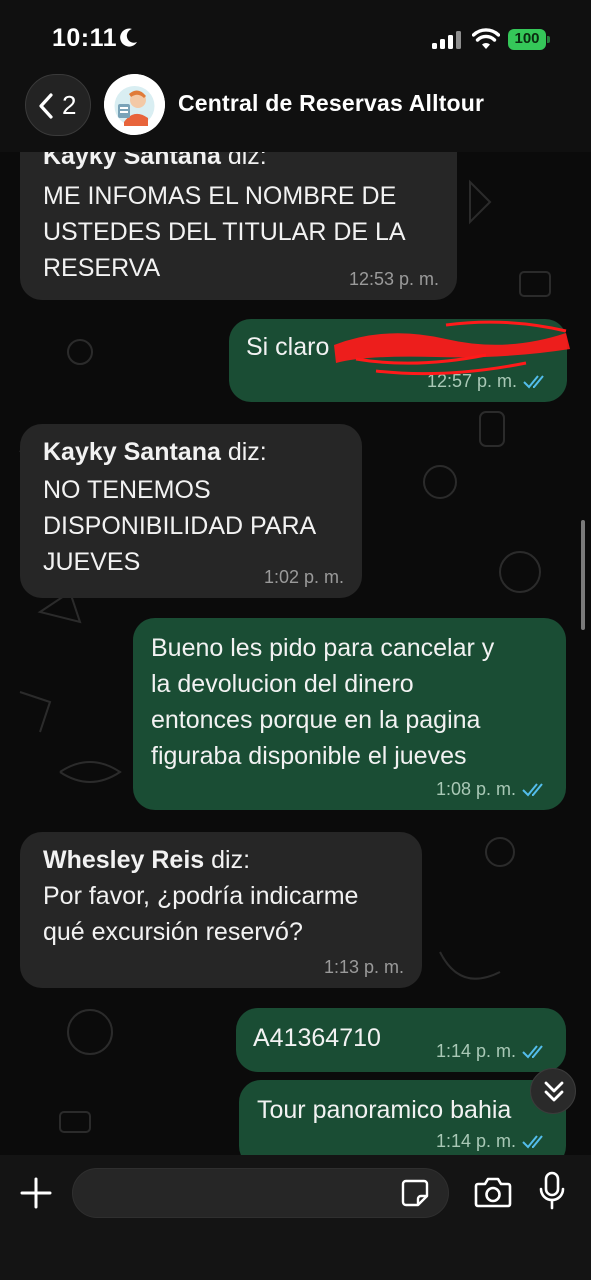 This screenshot has width=591, height=1280. I want to click on avatar, so click(134, 104).